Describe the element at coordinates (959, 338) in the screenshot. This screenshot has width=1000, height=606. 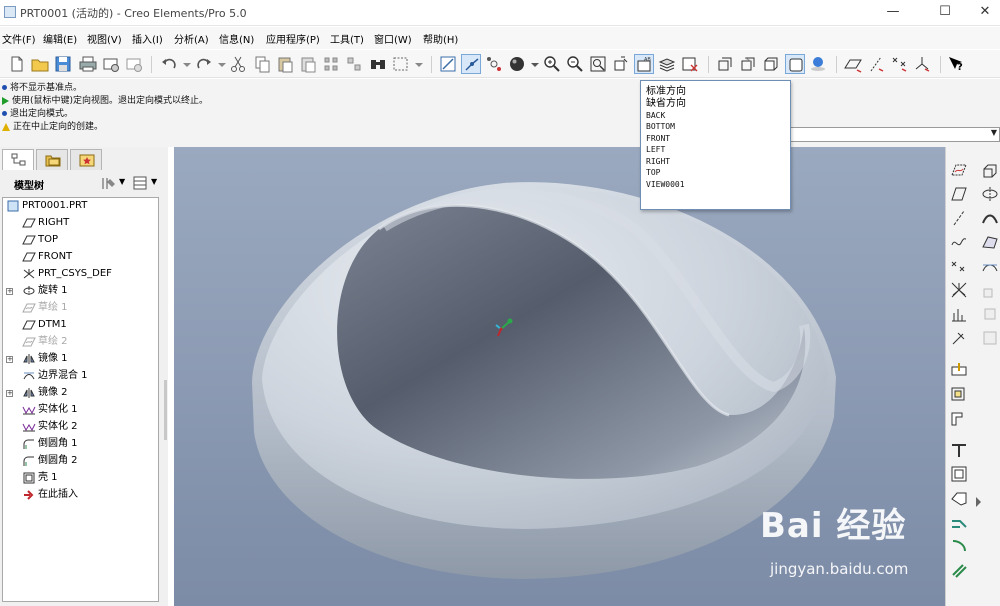
I see `ref-tool-icon` at that location.